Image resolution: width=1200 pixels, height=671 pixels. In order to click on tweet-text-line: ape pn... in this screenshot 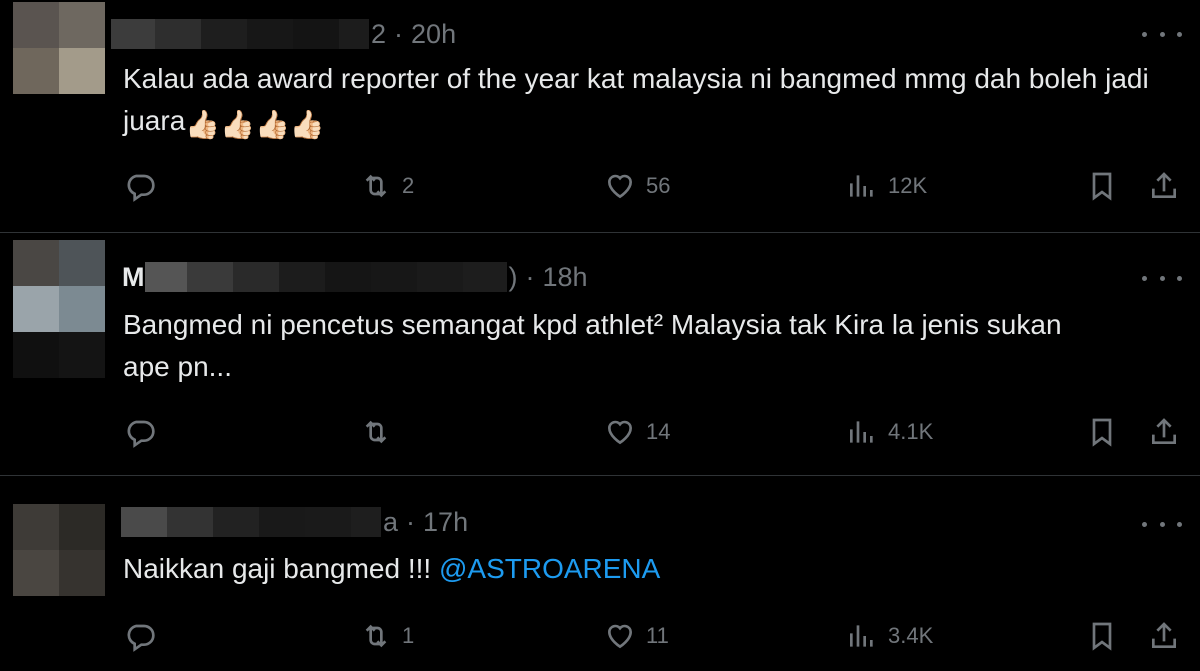, I will do `click(177, 366)`.